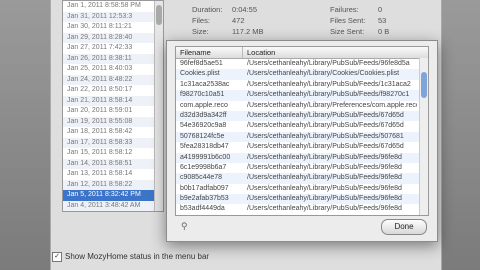  What do you see at coordinates (305, 31) in the screenshot?
I see `stat-row-size: Size: 117.2 MB Size Sent: 0 B` at bounding box center [305, 31].